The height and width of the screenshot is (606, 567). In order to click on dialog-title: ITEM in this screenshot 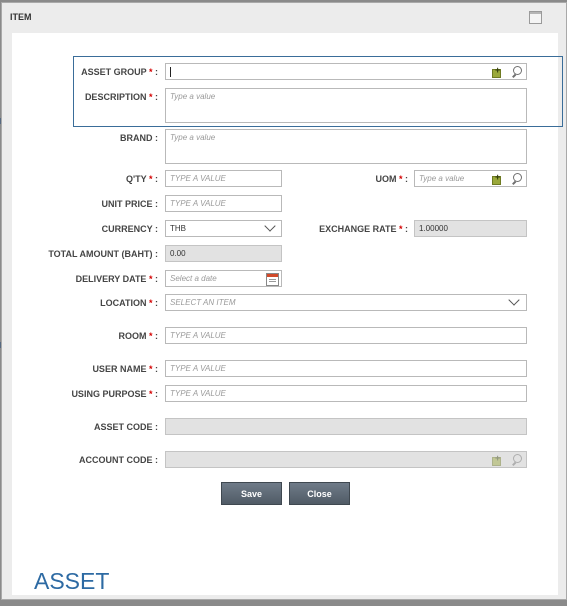, I will do `click(21, 17)`.